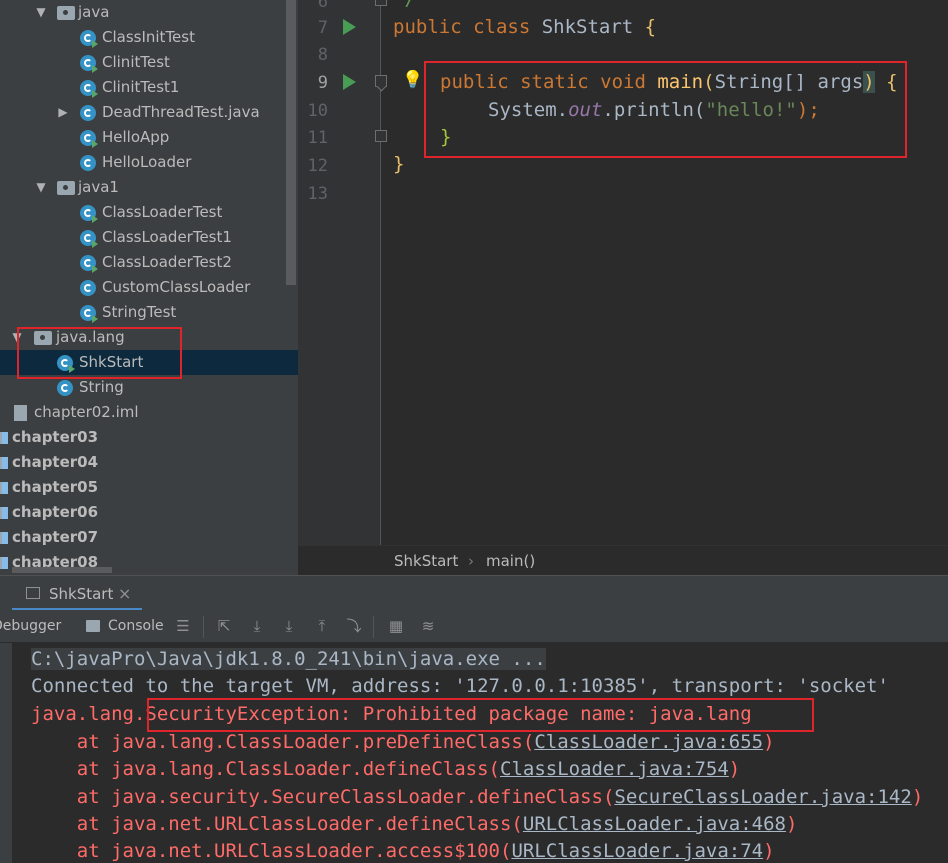 The height and width of the screenshot is (863, 948). Describe the element at coordinates (224, 626) in the screenshot. I see `show-execution-point-icon: ⇱` at that location.